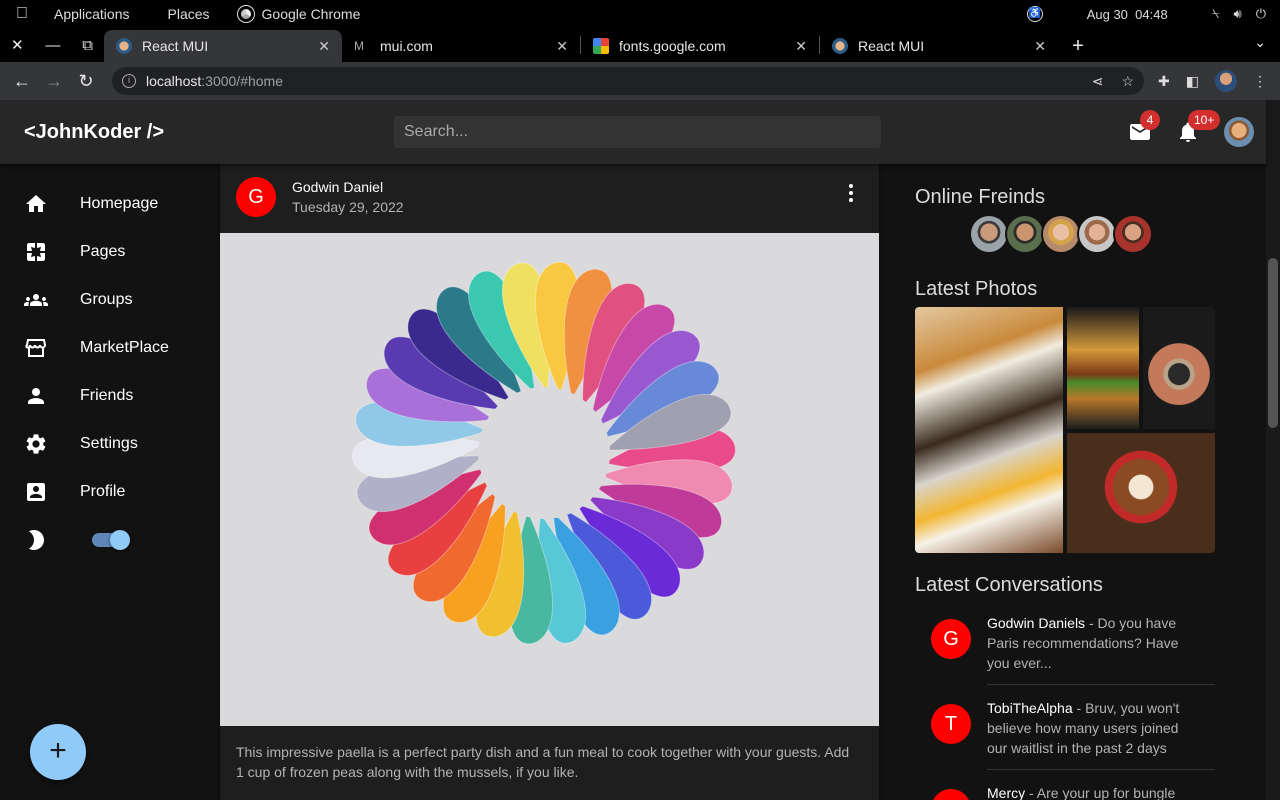  What do you see at coordinates (17, 45) in the screenshot?
I see `close-window-icon: ✕` at bounding box center [17, 45].